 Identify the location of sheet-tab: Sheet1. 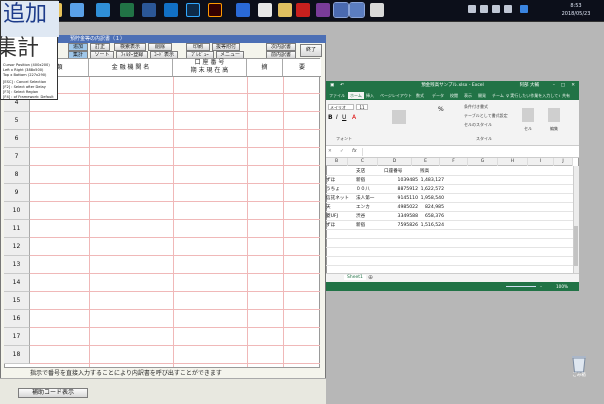
(355, 277).